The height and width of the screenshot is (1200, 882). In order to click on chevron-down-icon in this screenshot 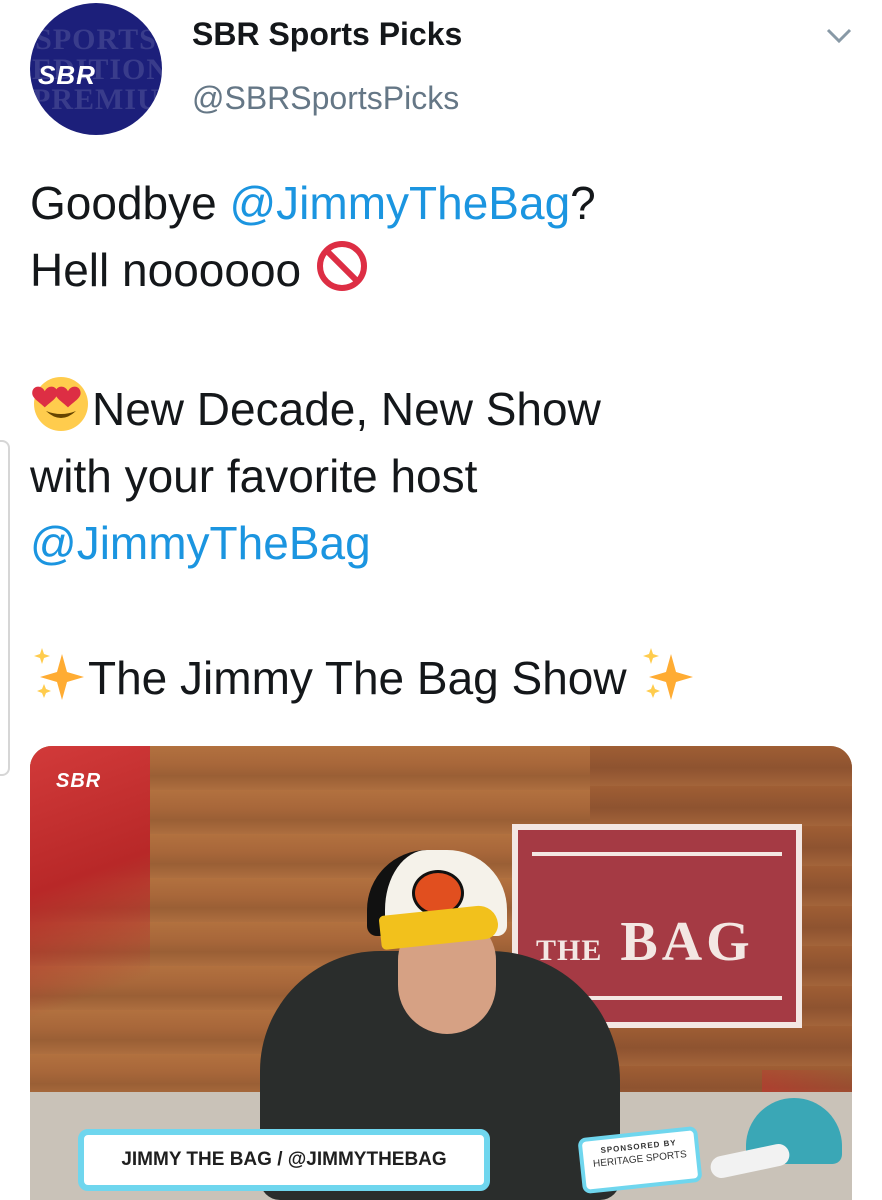, I will do `click(839, 36)`.